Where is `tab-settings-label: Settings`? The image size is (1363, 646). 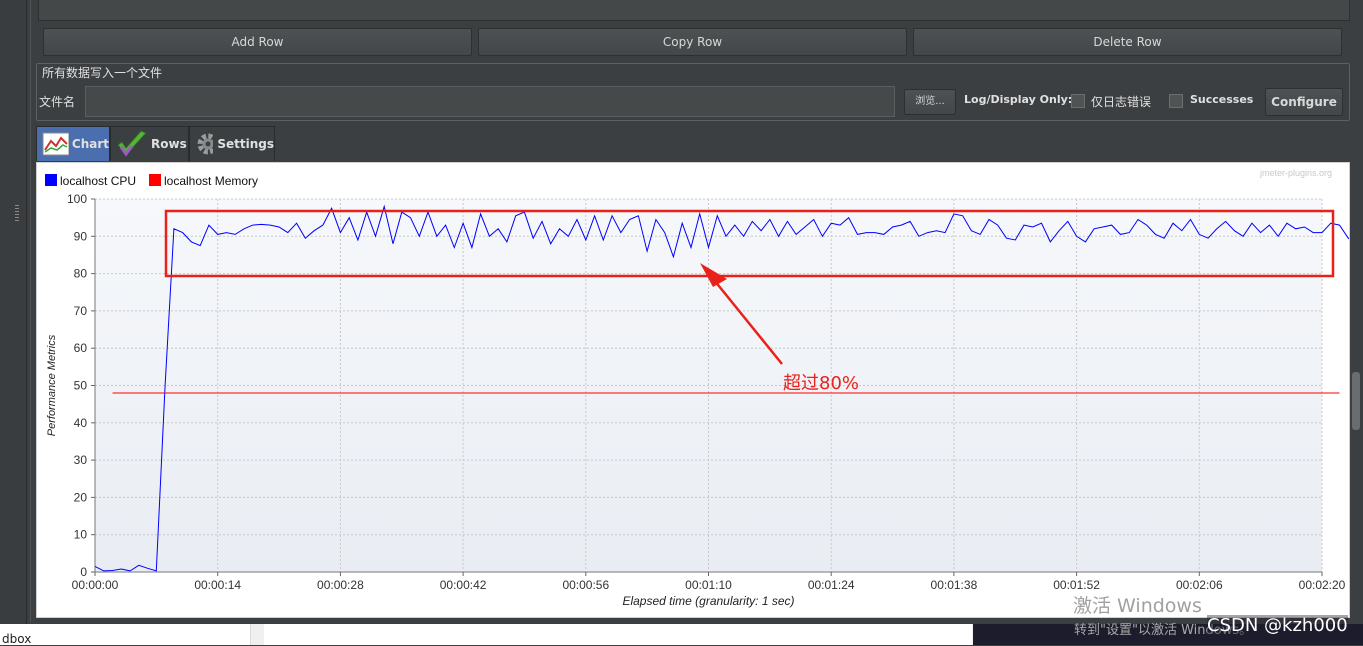
tab-settings-label: Settings is located at coordinates (245, 144).